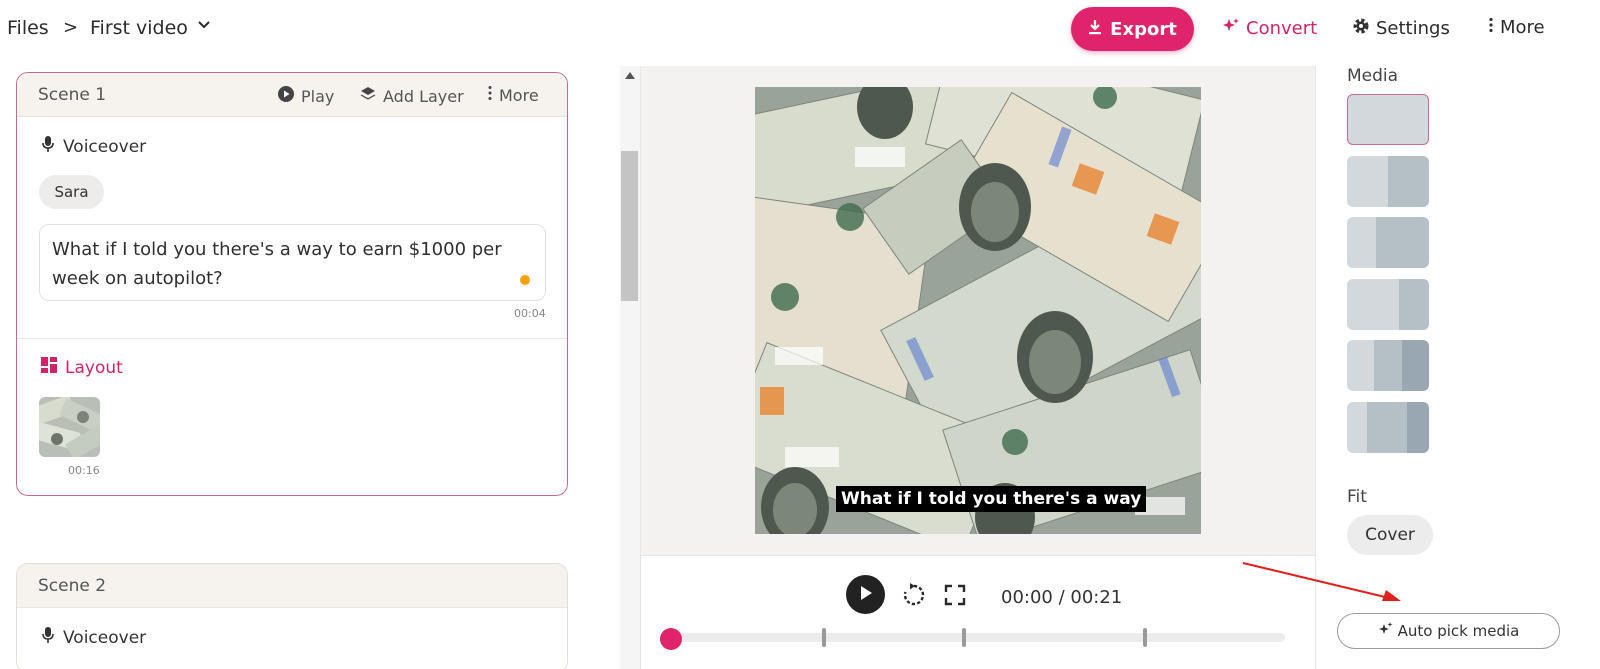 Image resolution: width=1600 pixels, height=669 pixels. I want to click on auto-pick-media-button: Auto pick media, so click(1448, 631).